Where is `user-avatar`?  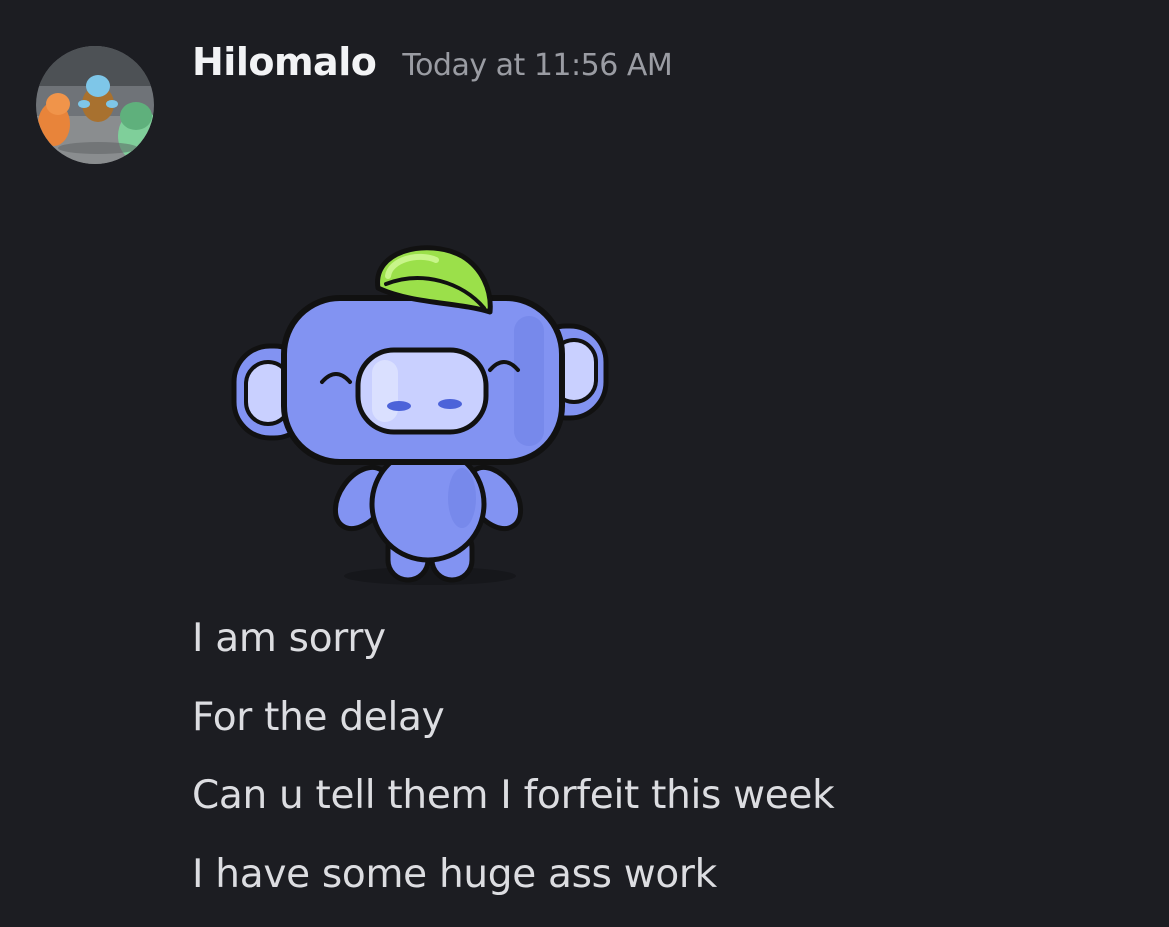 user-avatar is located at coordinates (95, 105).